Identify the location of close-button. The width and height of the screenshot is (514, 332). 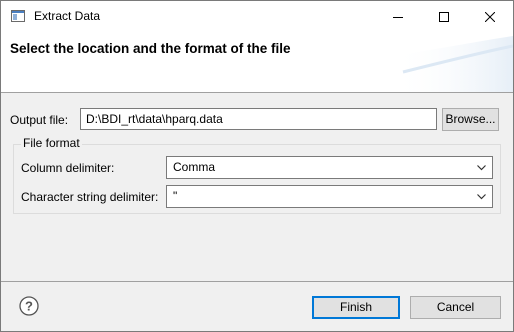
(490, 16).